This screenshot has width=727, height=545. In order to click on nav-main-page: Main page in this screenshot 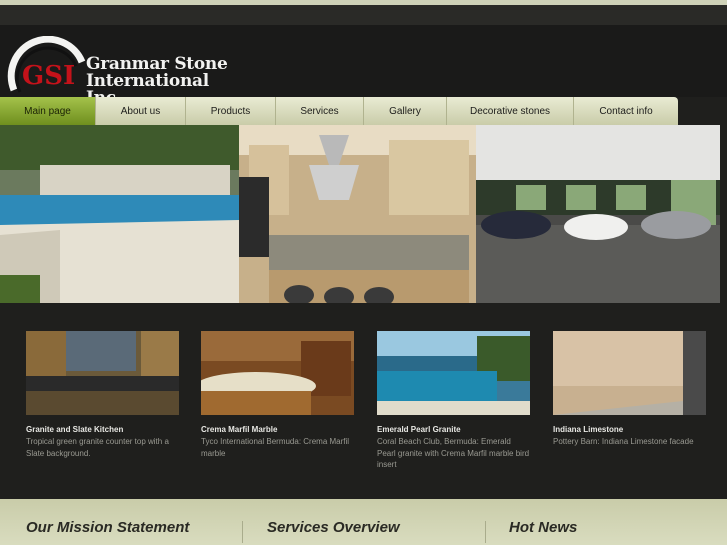, I will do `click(48, 111)`.